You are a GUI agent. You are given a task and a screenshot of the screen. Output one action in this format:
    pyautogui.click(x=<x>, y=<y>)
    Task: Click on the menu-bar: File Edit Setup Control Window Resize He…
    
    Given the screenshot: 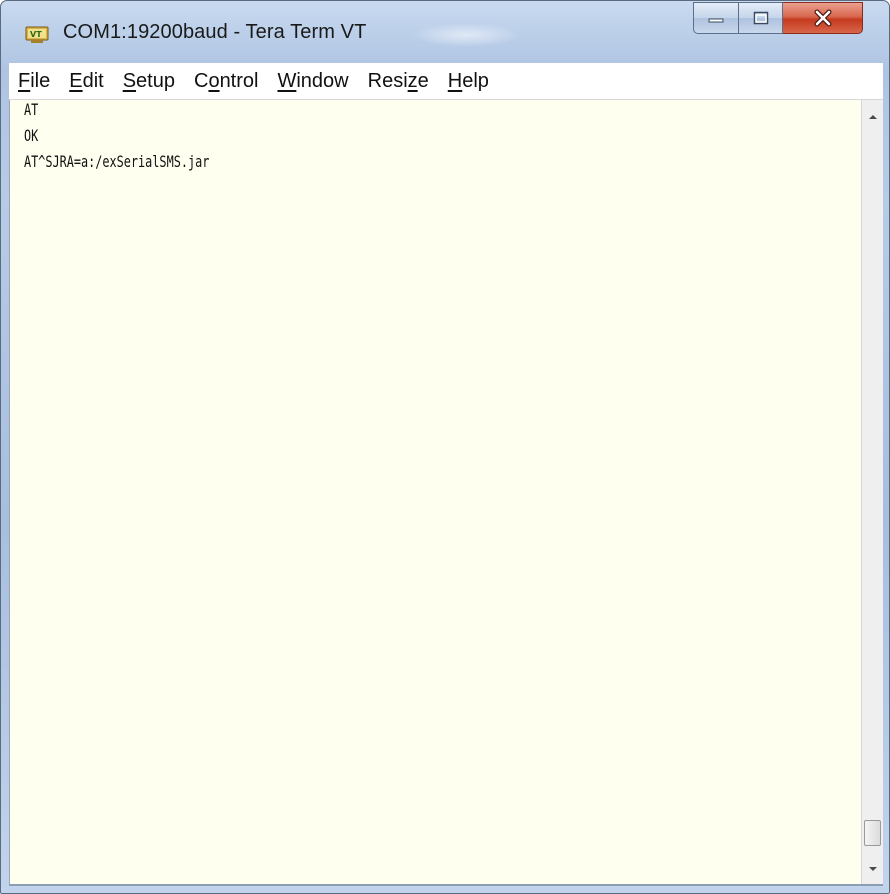 What is the action you would take?
    pyautogui.click(x=446, y=81)
    